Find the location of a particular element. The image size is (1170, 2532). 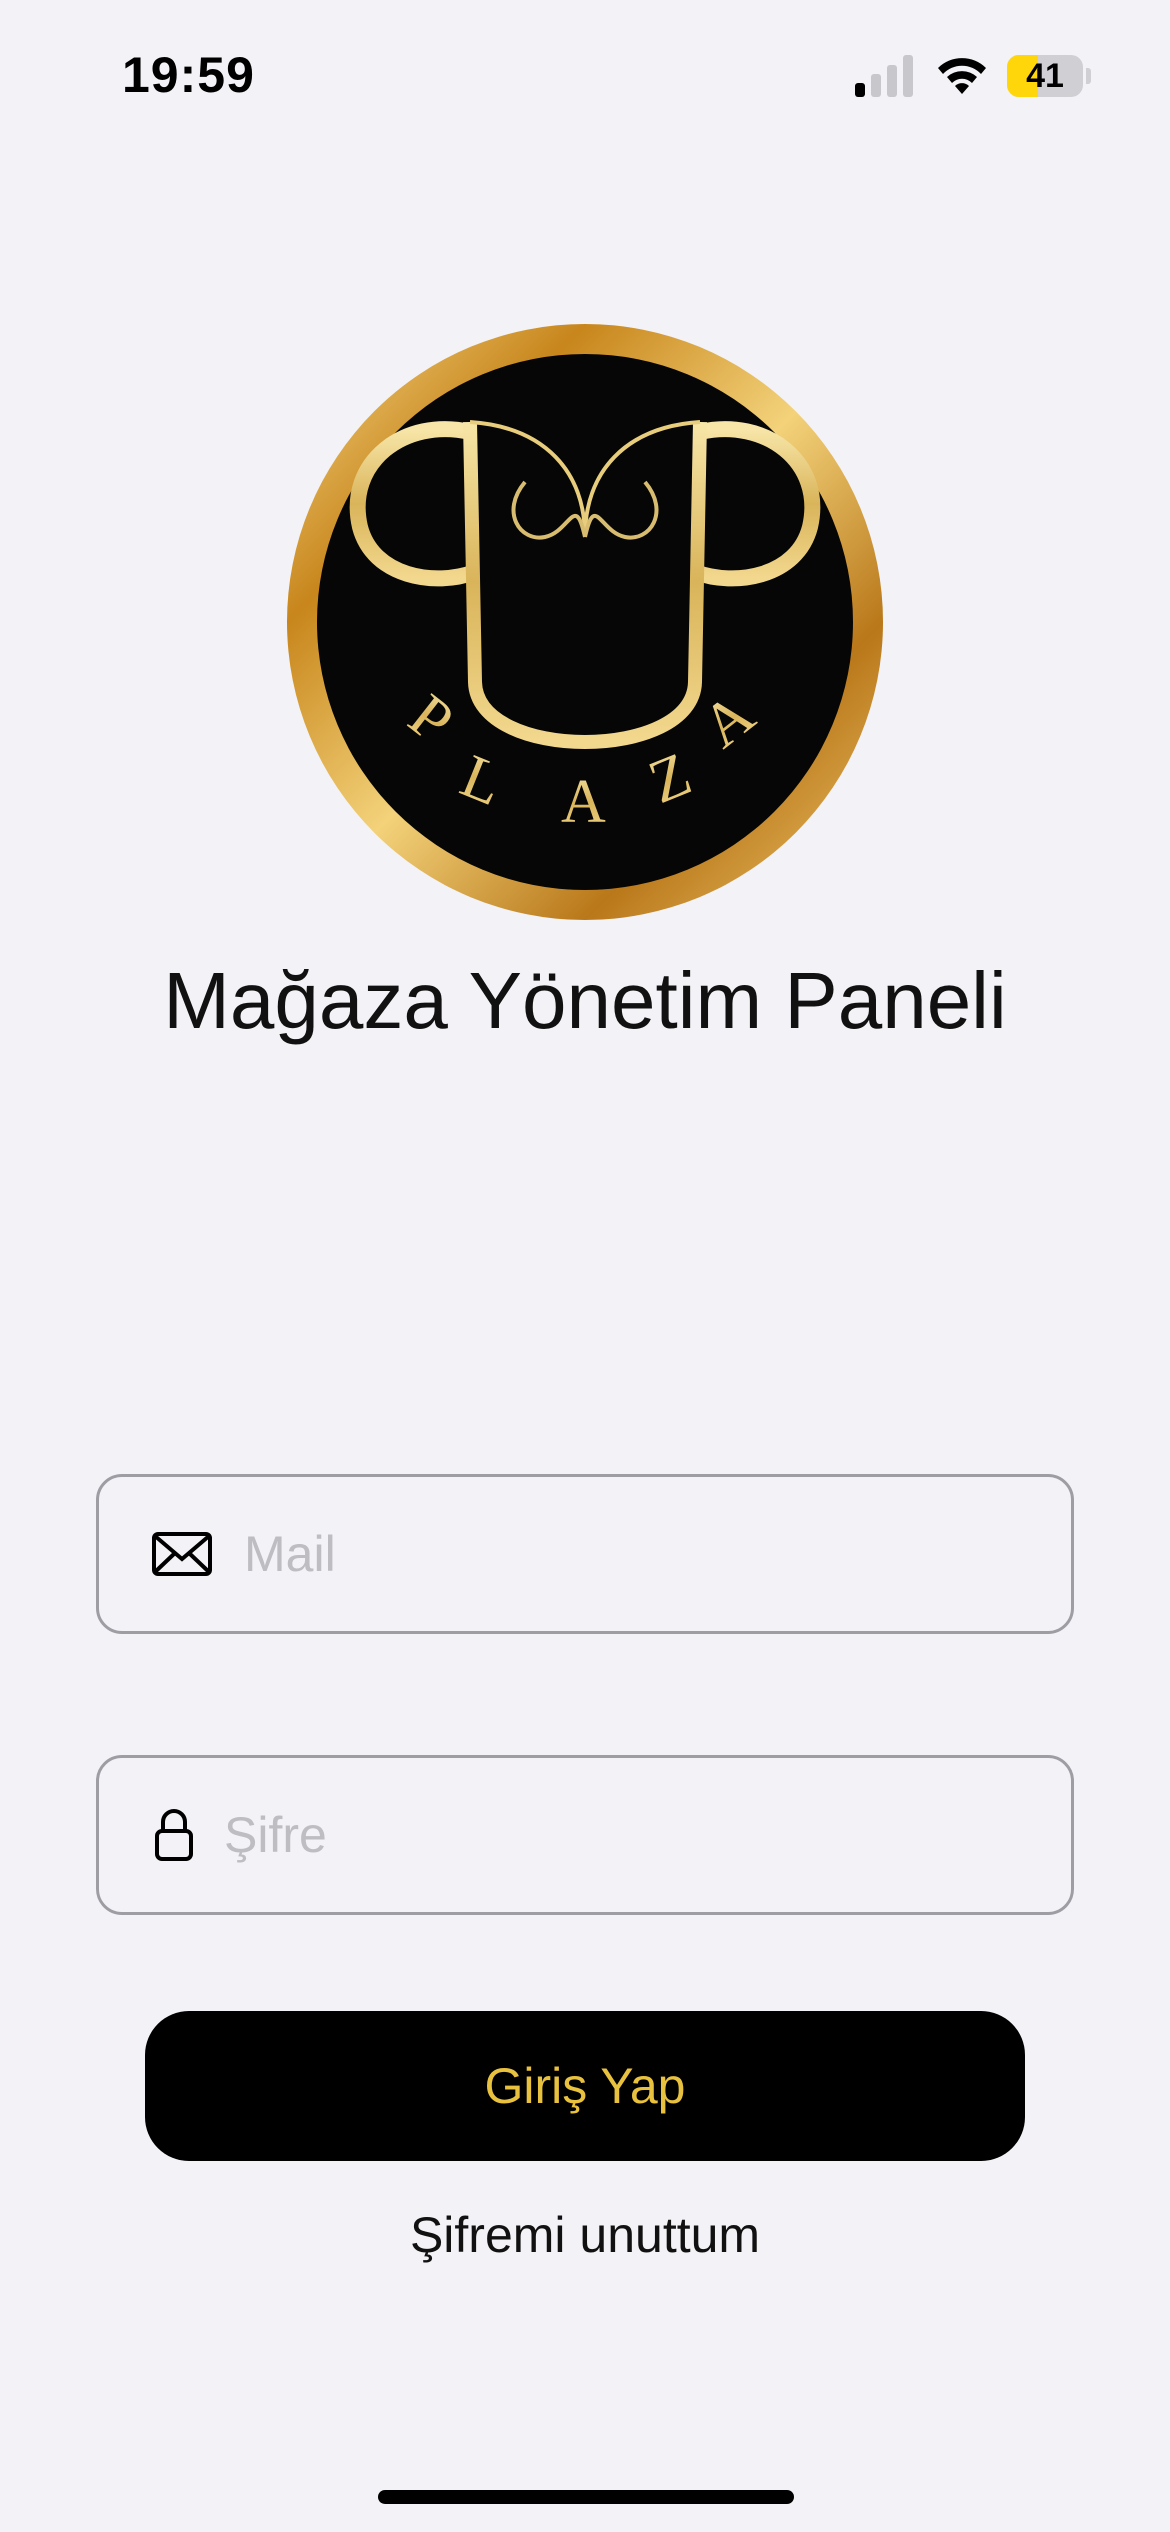

battery-percent: 41 is located at coordinates (1045, 76).